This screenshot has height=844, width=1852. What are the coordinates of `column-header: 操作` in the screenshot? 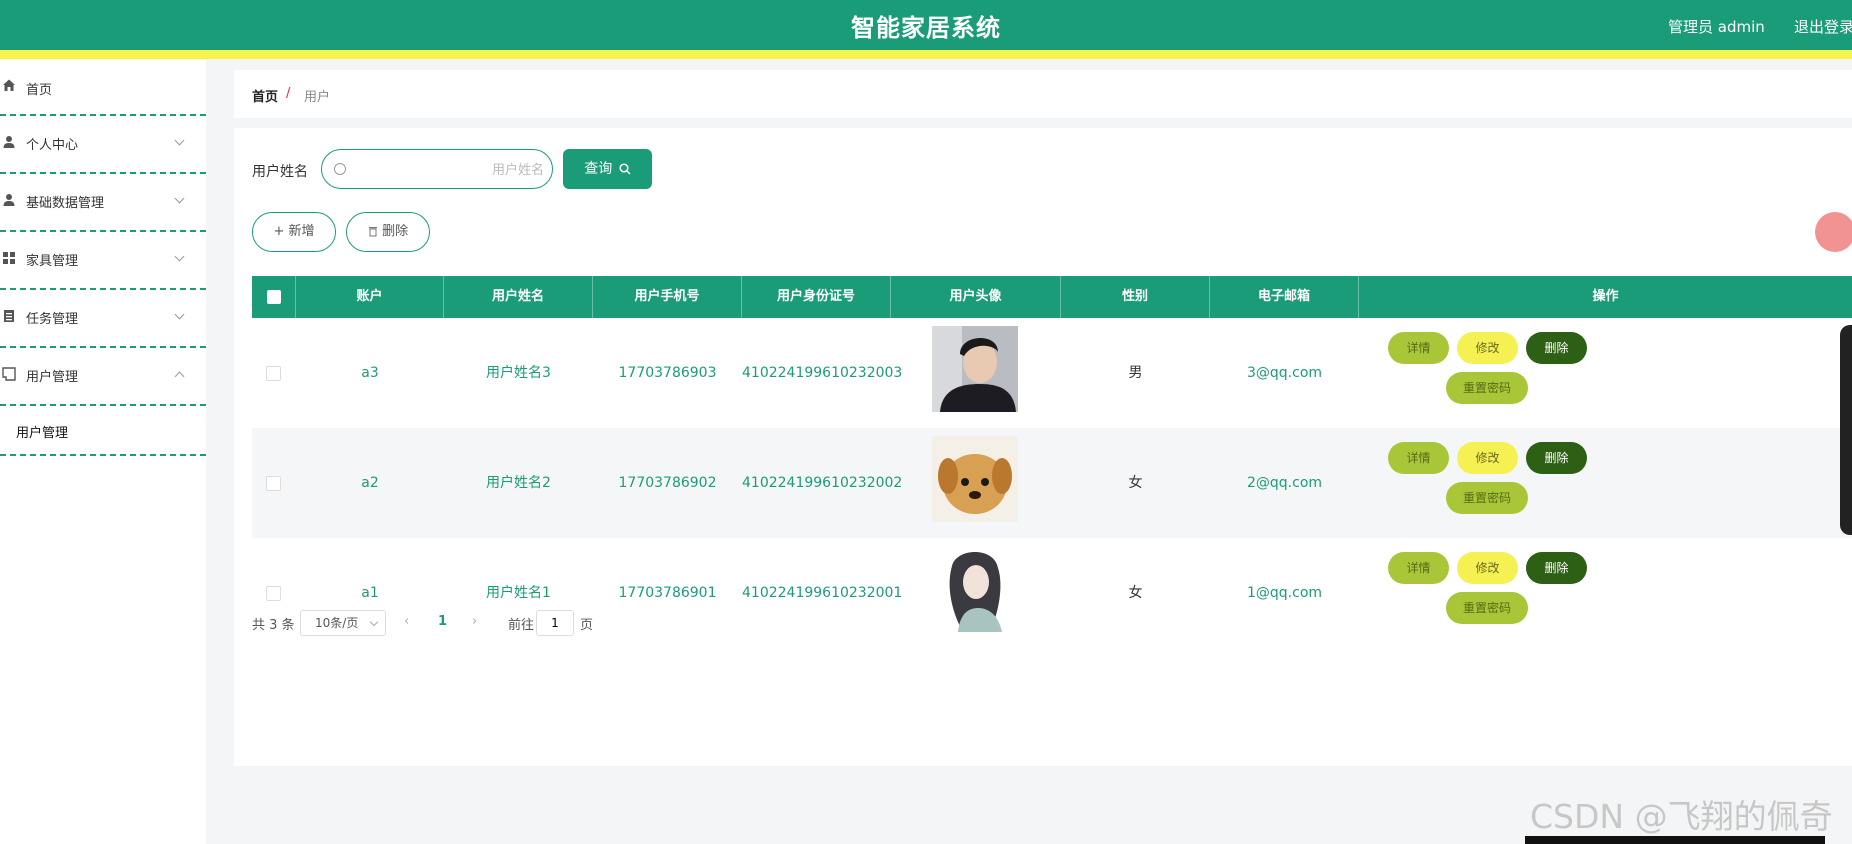 It's located at (1605, 296).